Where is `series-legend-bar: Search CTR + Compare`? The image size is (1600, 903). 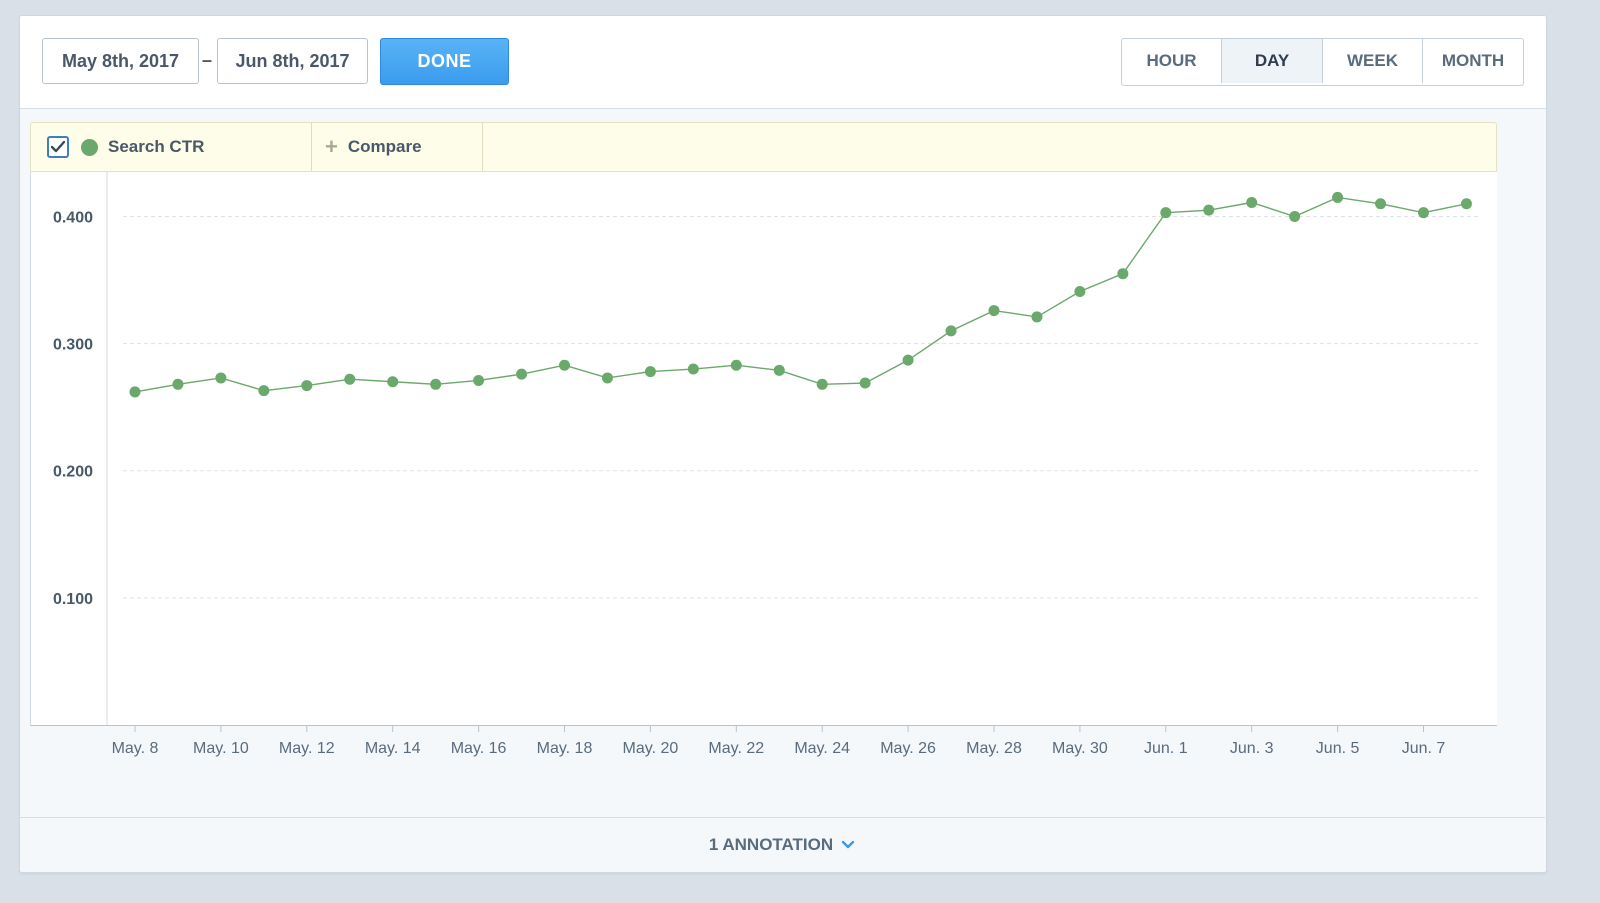 series-legend-bar: Search CTR + Compare is located at coordinates (763, 147).